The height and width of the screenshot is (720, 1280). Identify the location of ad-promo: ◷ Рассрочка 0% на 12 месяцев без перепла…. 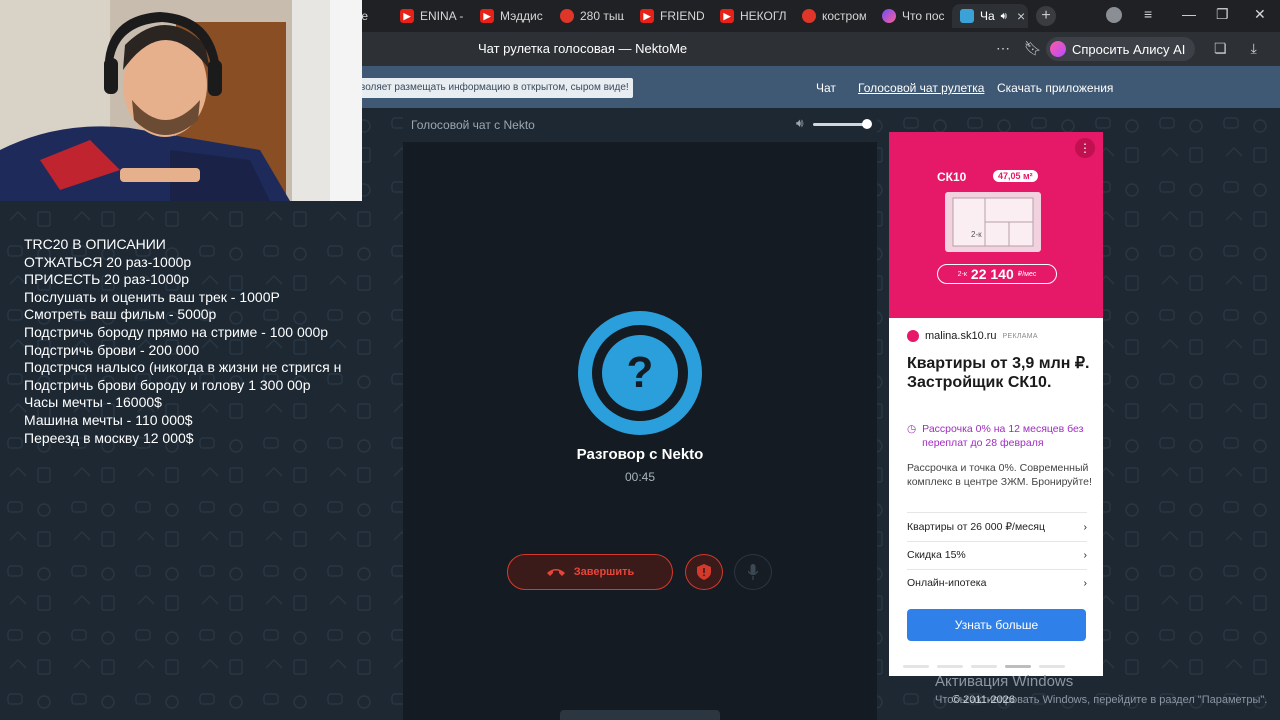
(1002, 436).